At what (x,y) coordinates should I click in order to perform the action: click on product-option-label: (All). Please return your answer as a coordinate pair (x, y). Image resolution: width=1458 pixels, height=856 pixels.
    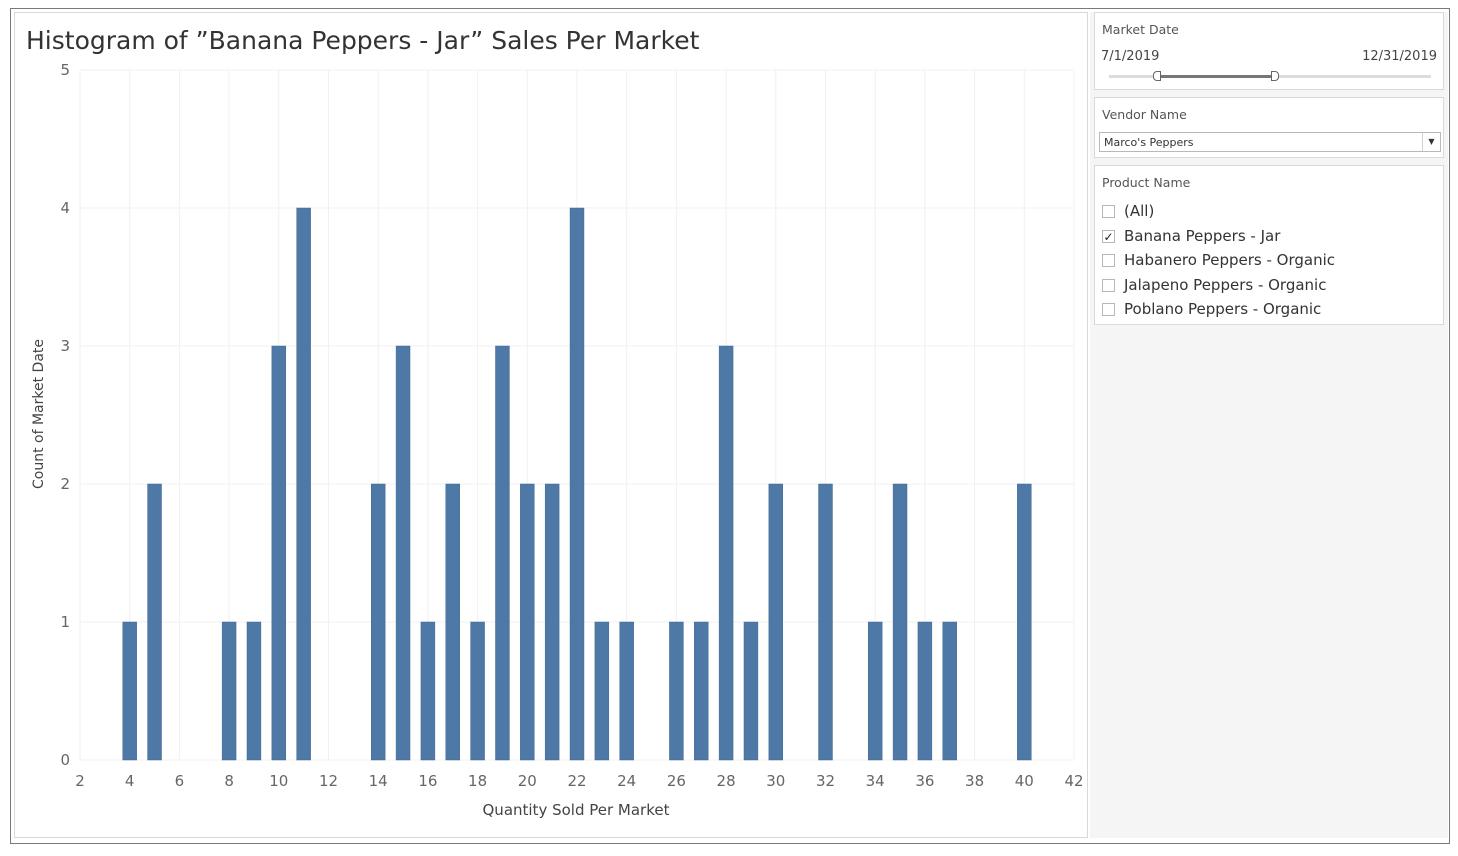
    Looking at the image, I should click on (1139, 211).